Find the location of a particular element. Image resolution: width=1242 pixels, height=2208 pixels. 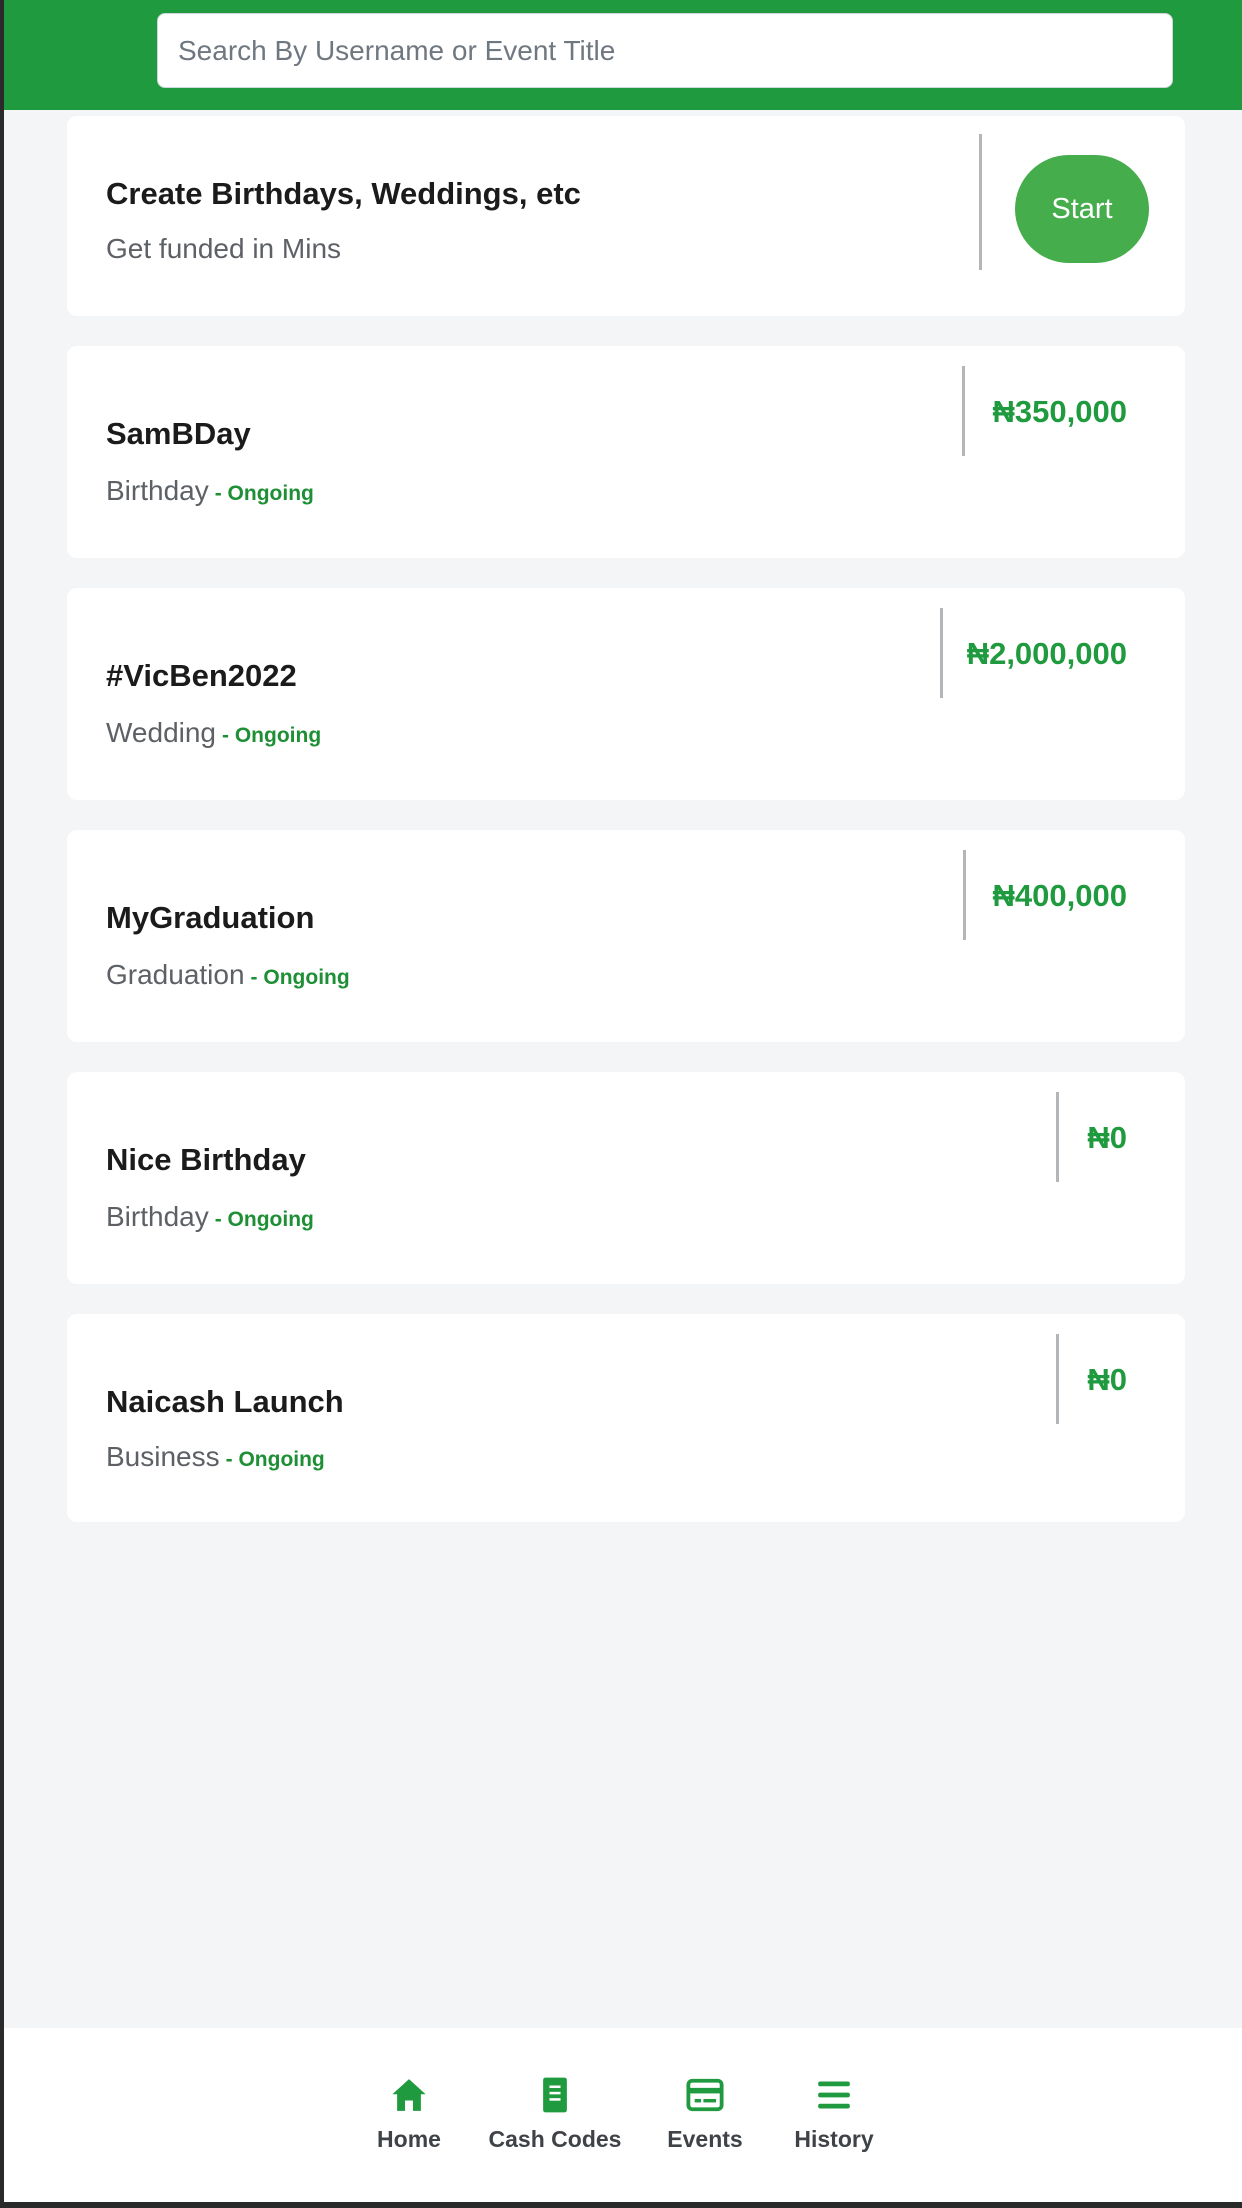

event-subtitle: Graduation - Ongoing is located at coordinates (228, 975).